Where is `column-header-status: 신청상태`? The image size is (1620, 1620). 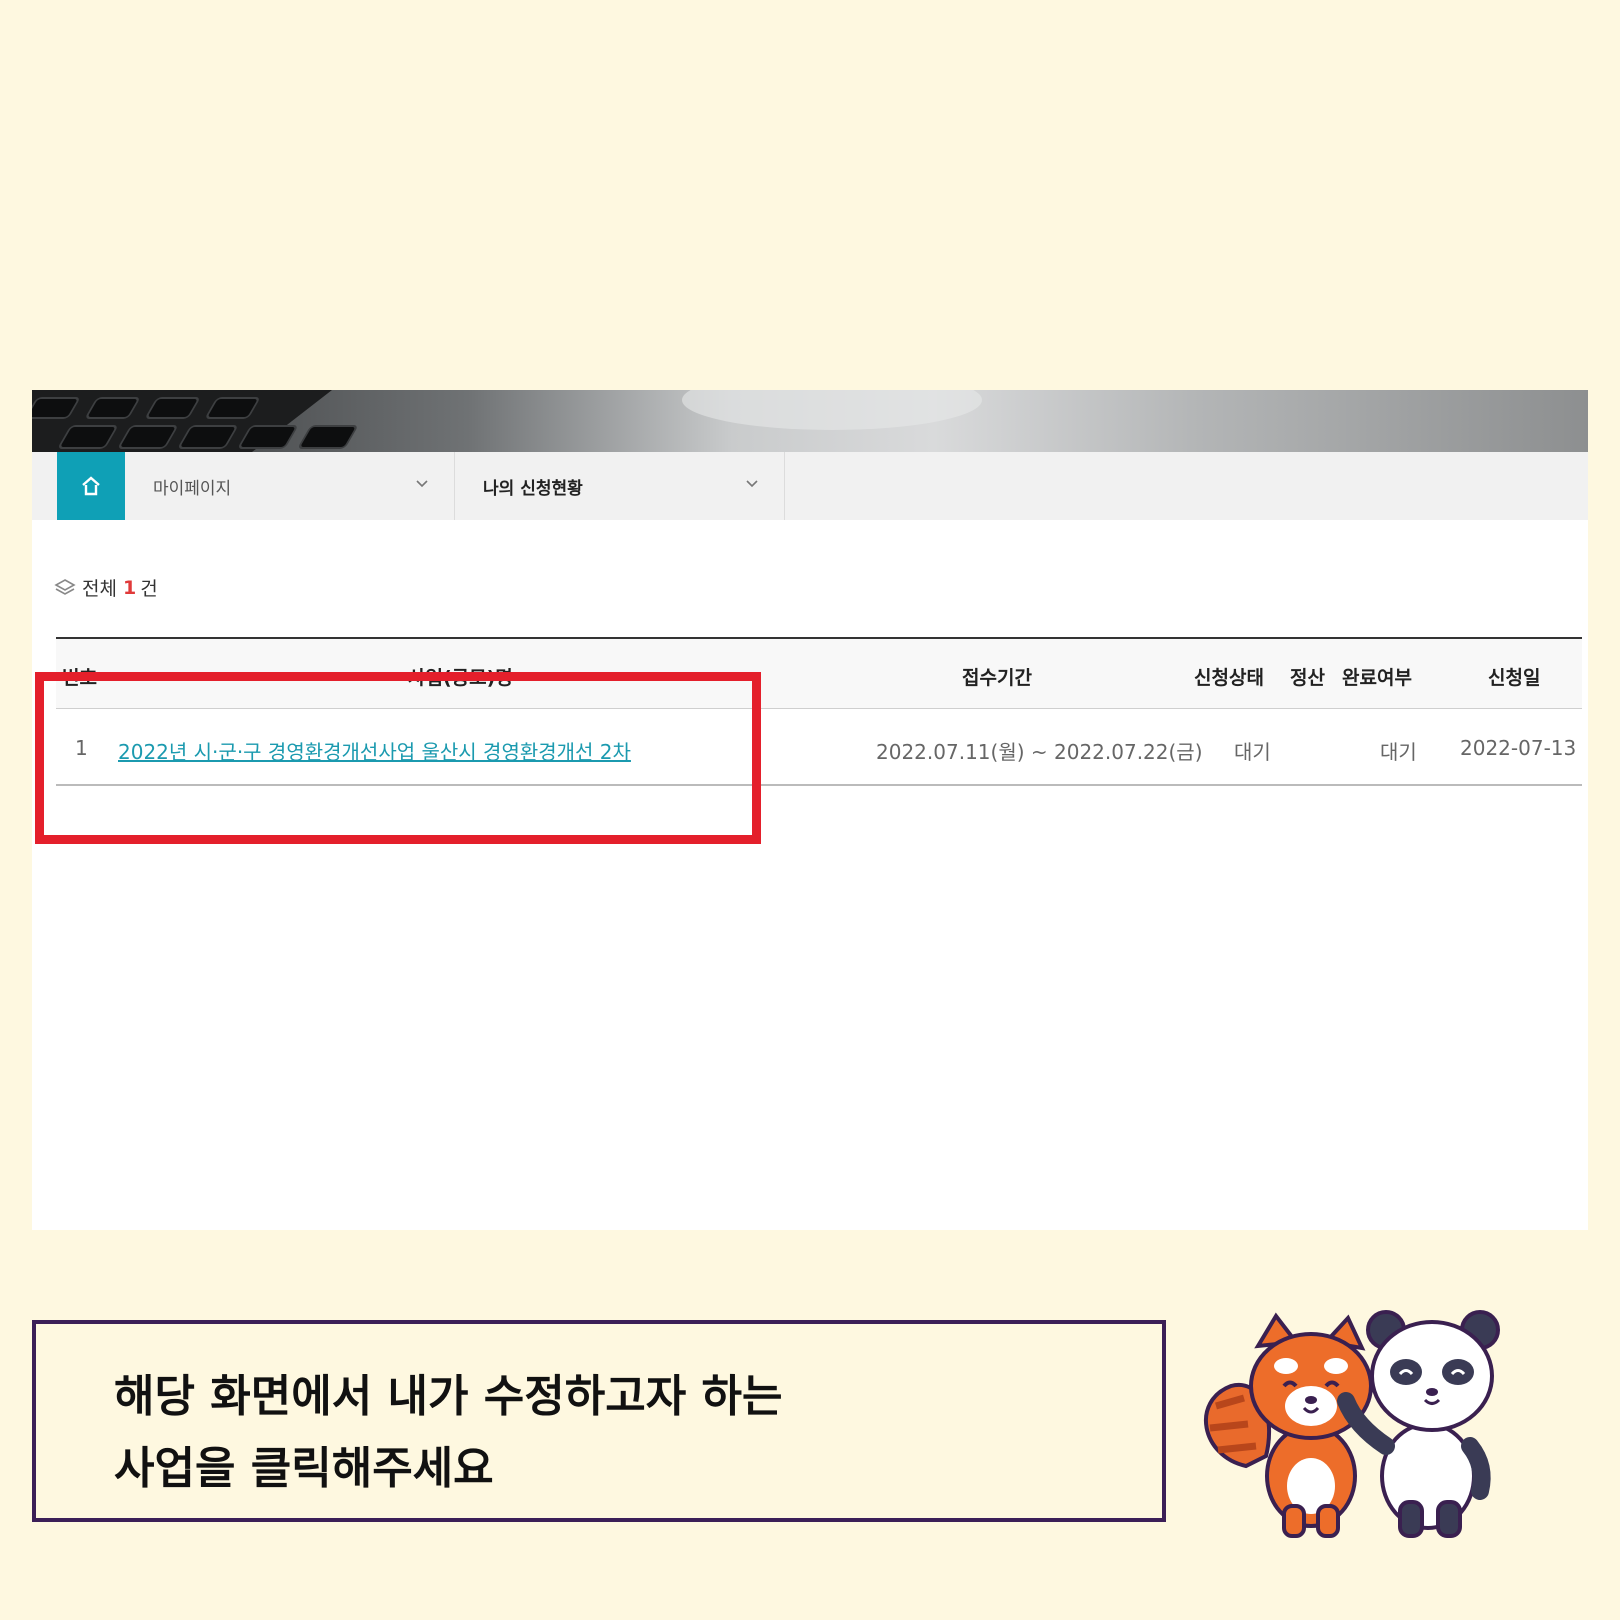
column-header-status: 신청상태 is located at coordinates (1229, 678).